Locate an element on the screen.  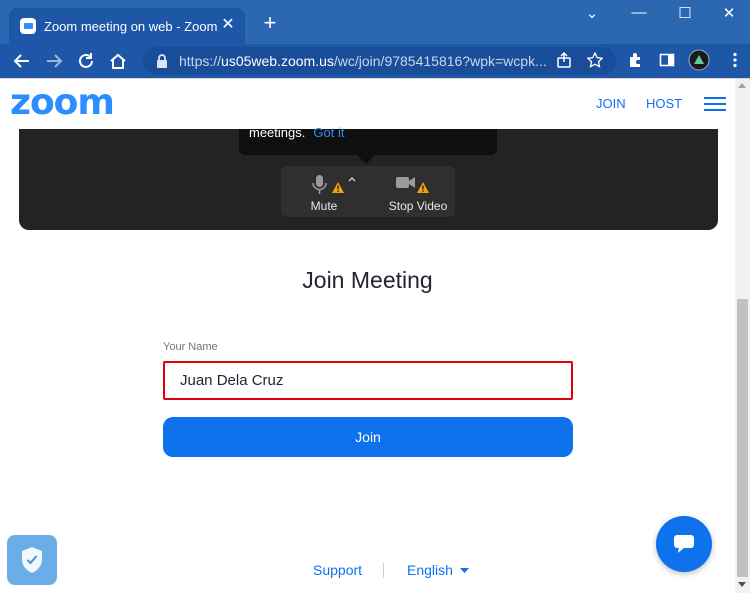
chat-button is located at coordinates (684, 544).